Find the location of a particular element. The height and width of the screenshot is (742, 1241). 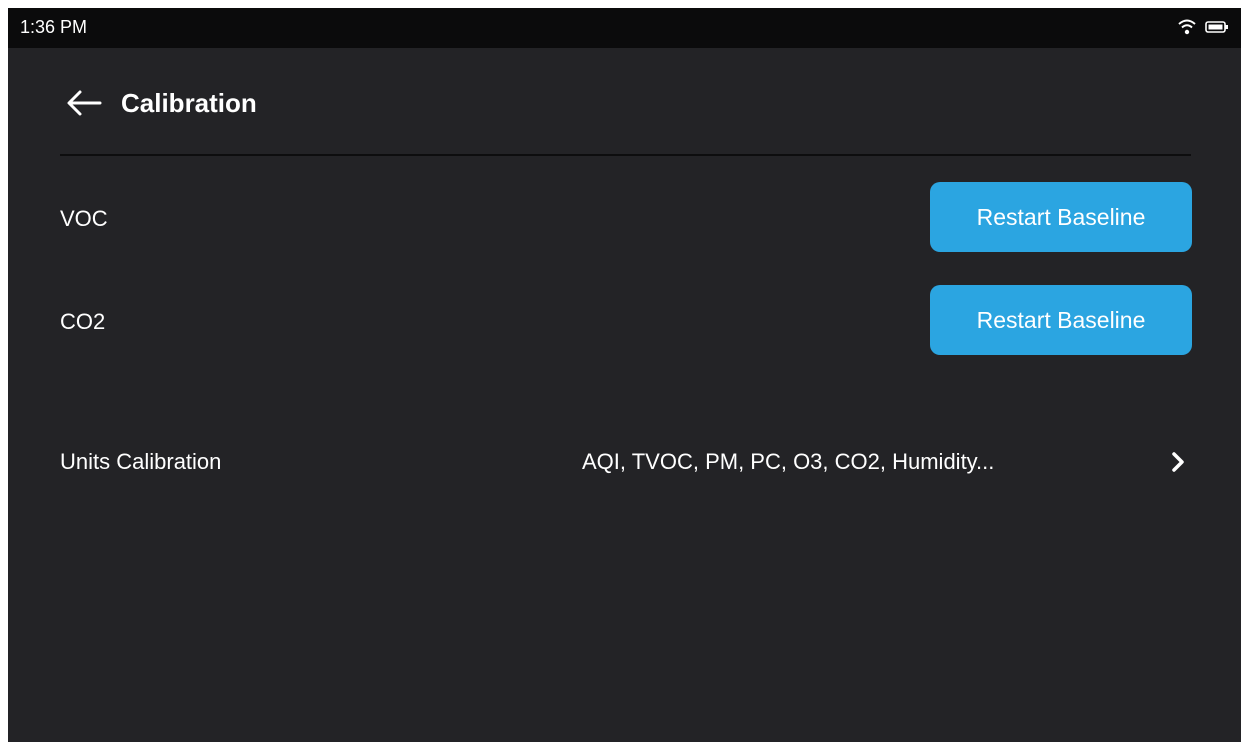

header-divider is located at coordinates (625, 155).